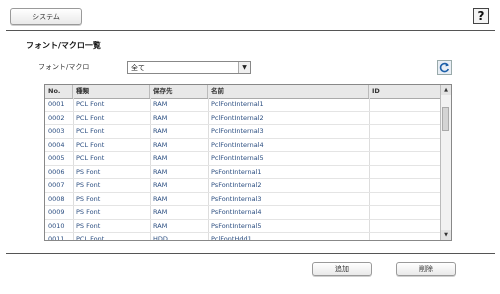  I want to click on help-icon: ?, so click(481, 16).